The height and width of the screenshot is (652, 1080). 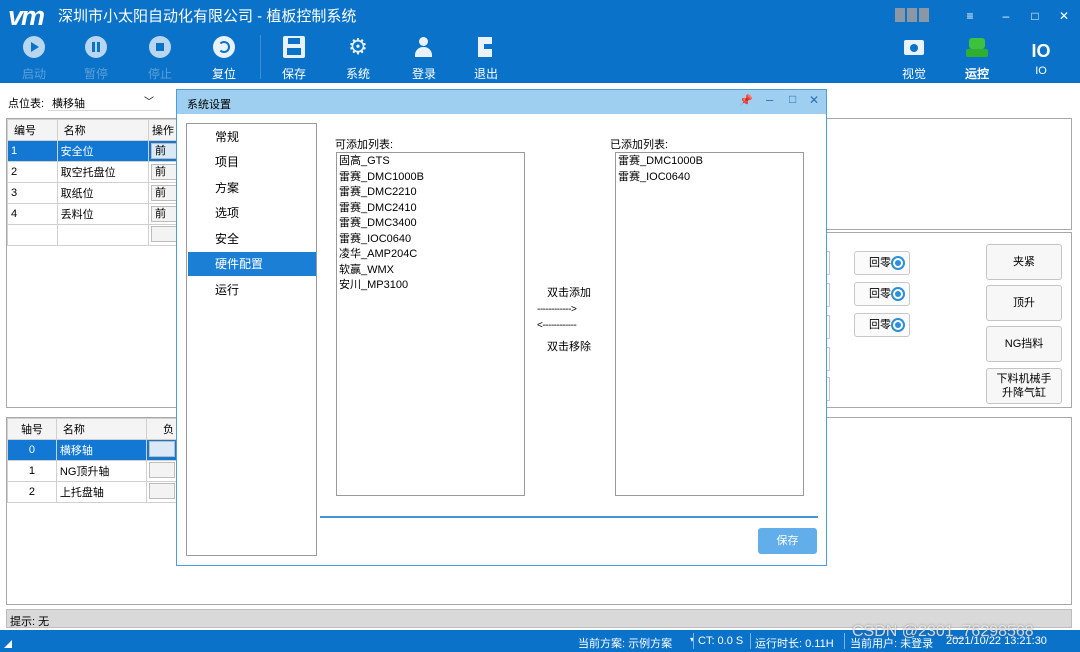 What do you see at coordinates (160, 58) in the screenshot?
I see `stop-button: 停止` at bounding box center [160, 58].